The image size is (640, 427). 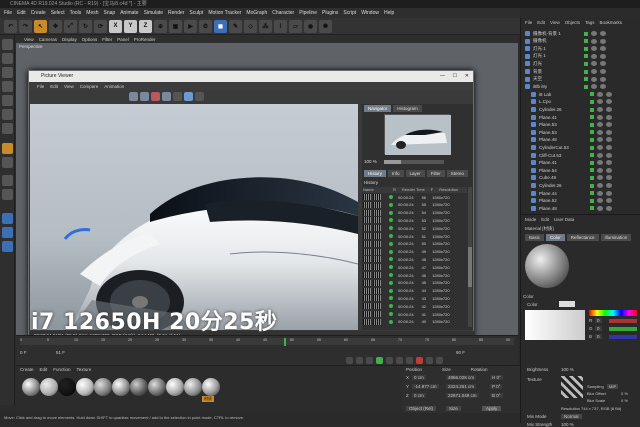 What do you see at coordinates (129, 13) in the screenshot?
I see `menu-animate: Animate` at bounding box center [129, 13].